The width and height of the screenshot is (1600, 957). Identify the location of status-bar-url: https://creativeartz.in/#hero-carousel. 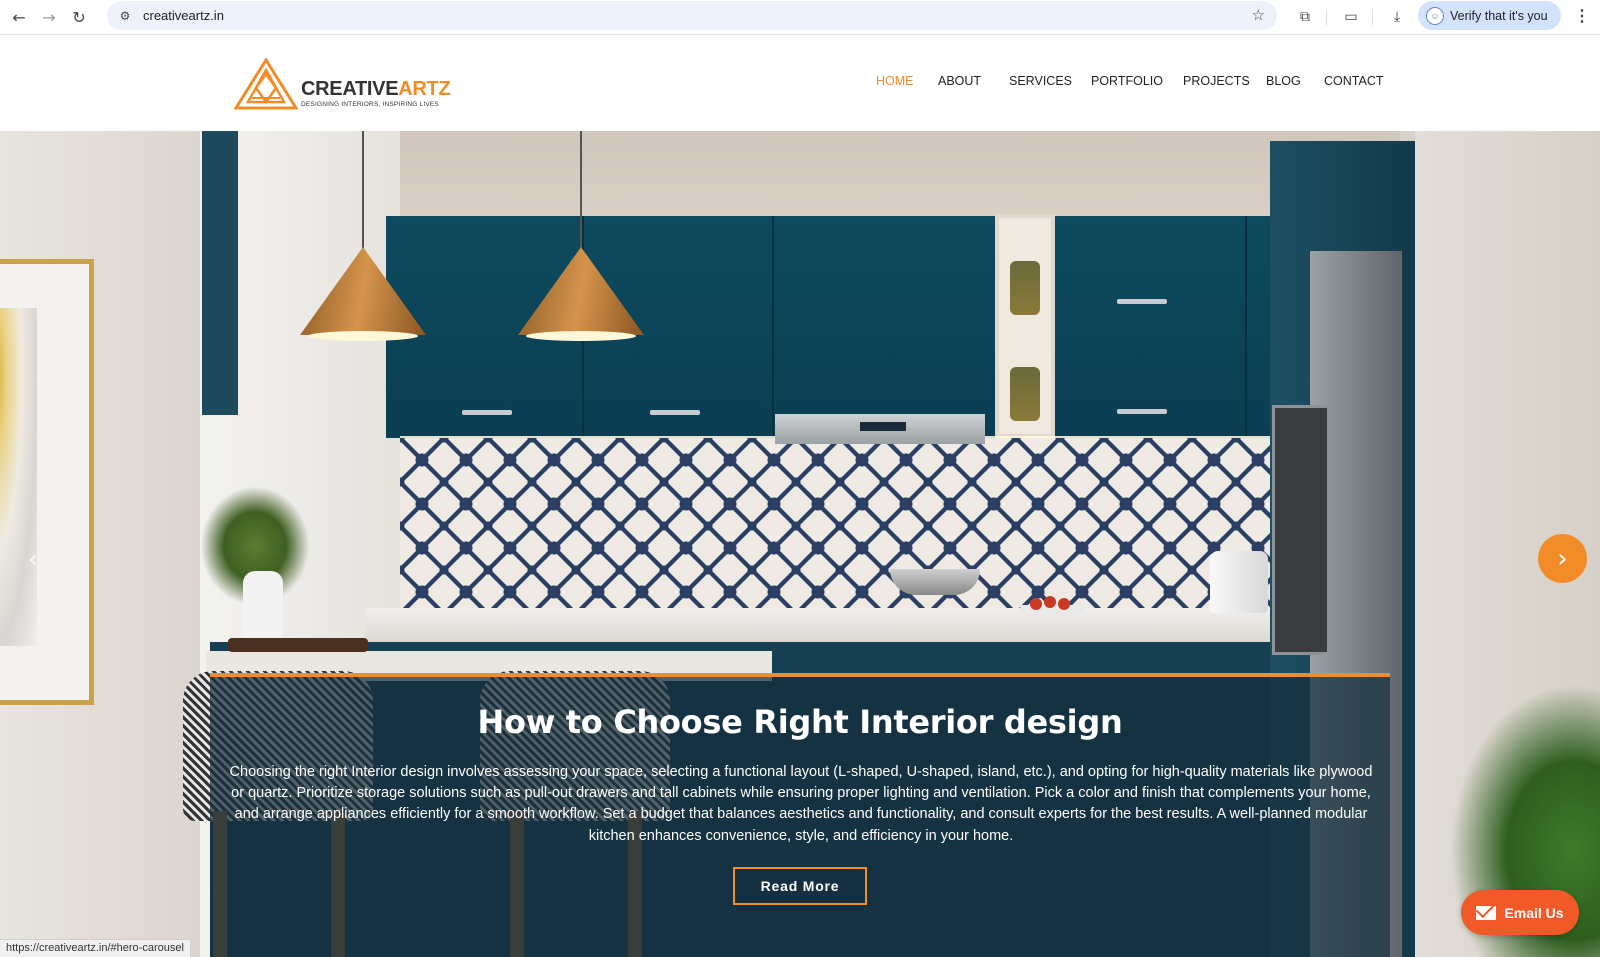
(95, 948).